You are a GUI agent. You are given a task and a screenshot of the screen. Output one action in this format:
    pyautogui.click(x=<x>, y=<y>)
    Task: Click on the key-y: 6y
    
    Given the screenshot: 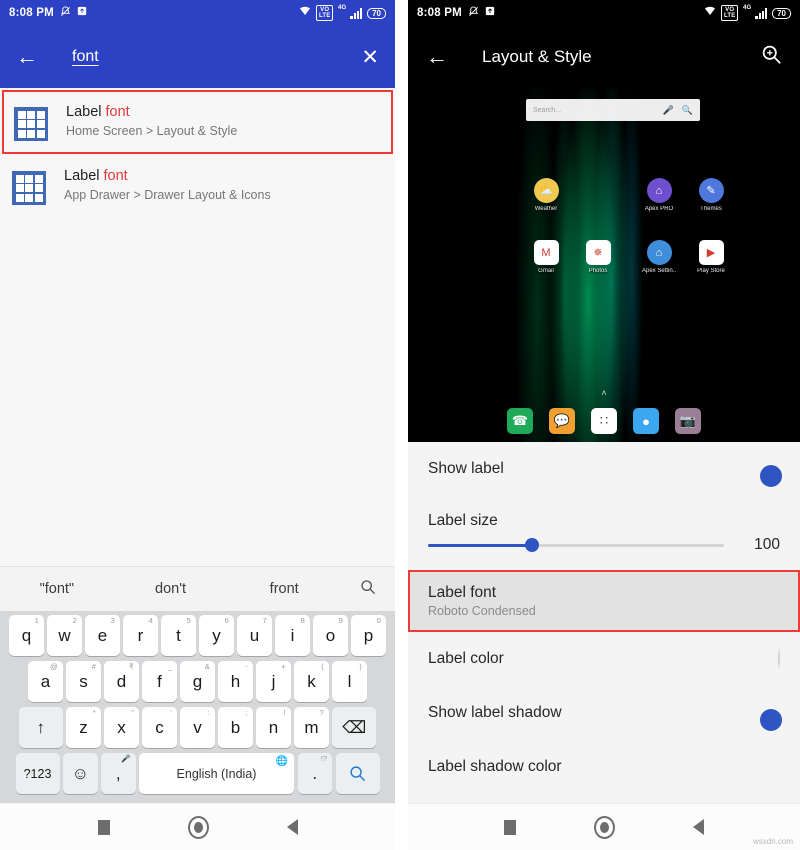 What is the action you would take?
    pyautogui.click(x=216, y=635)
    